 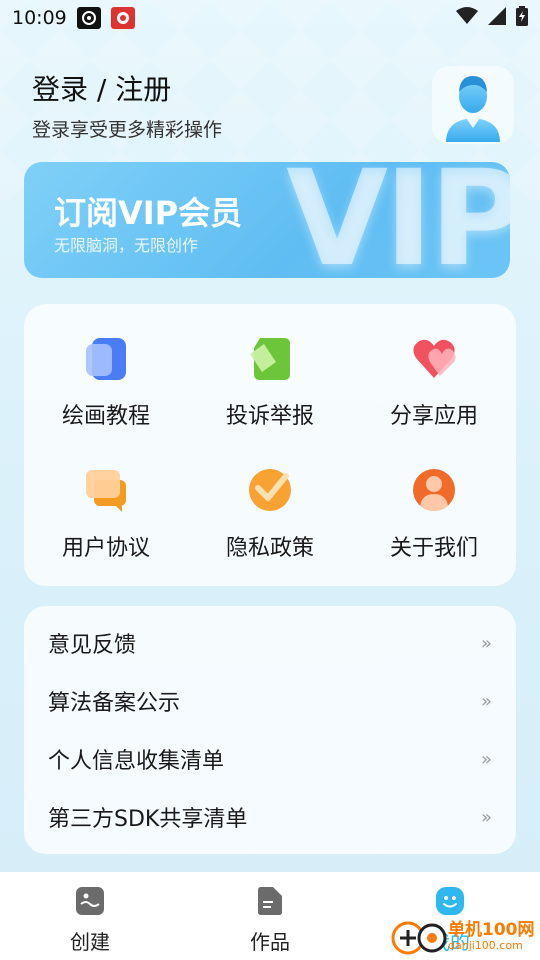 I want to click on avatar, so click(x=473, y=105).